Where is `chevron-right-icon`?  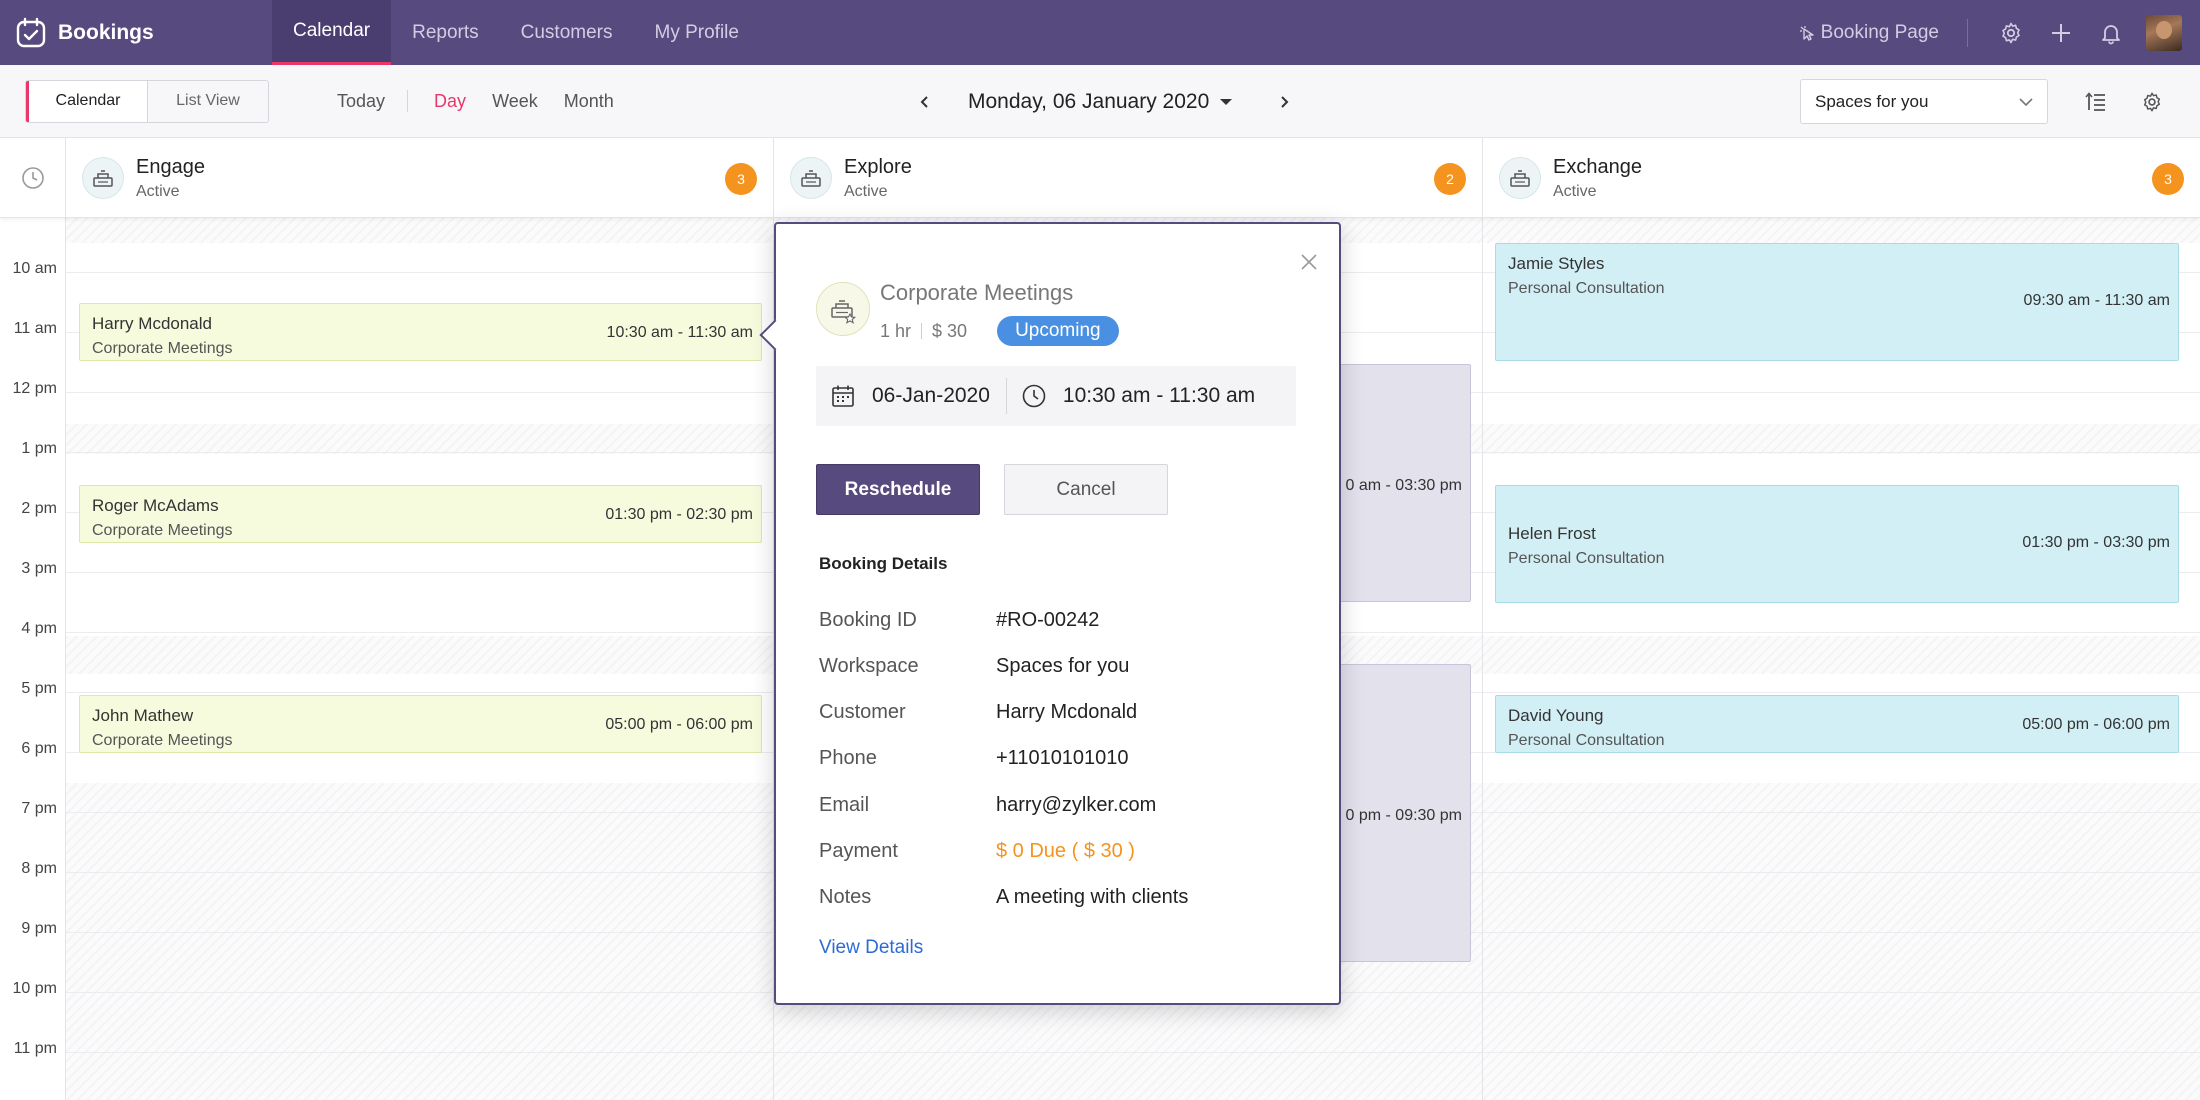 chevron-right-icon is located at coordinates (1285, 101).